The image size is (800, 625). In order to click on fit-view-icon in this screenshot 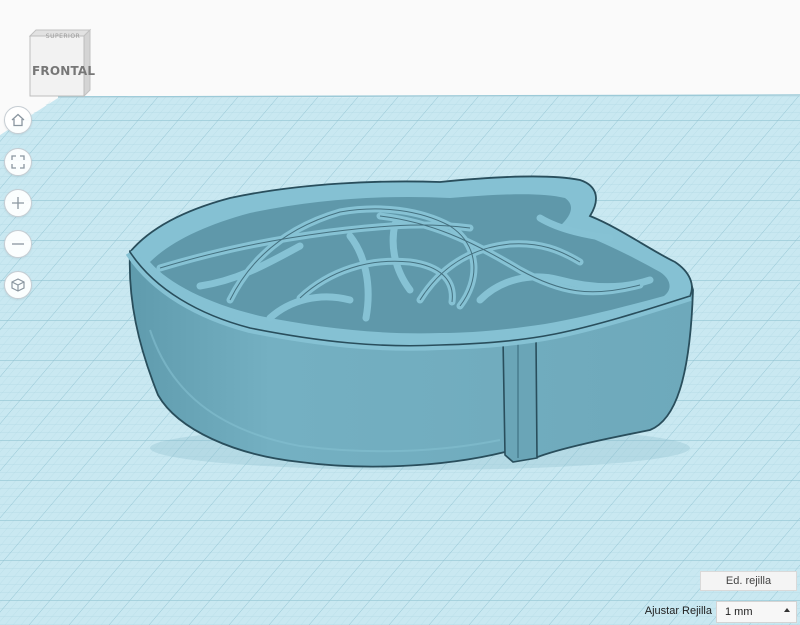, I will do `click(18, 162)`.